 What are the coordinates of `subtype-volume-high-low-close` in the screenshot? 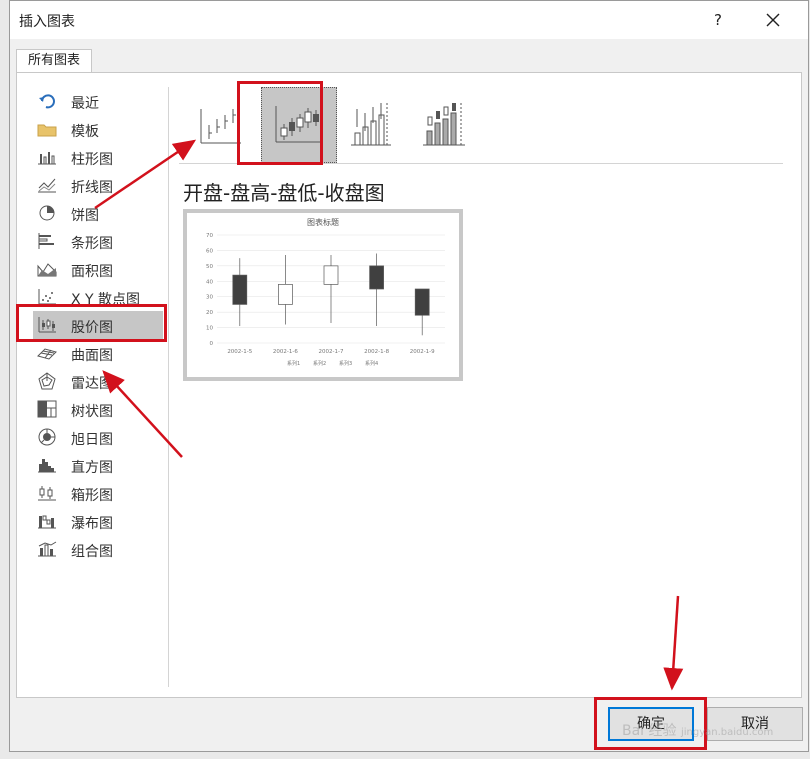 It's located at (381, 125).